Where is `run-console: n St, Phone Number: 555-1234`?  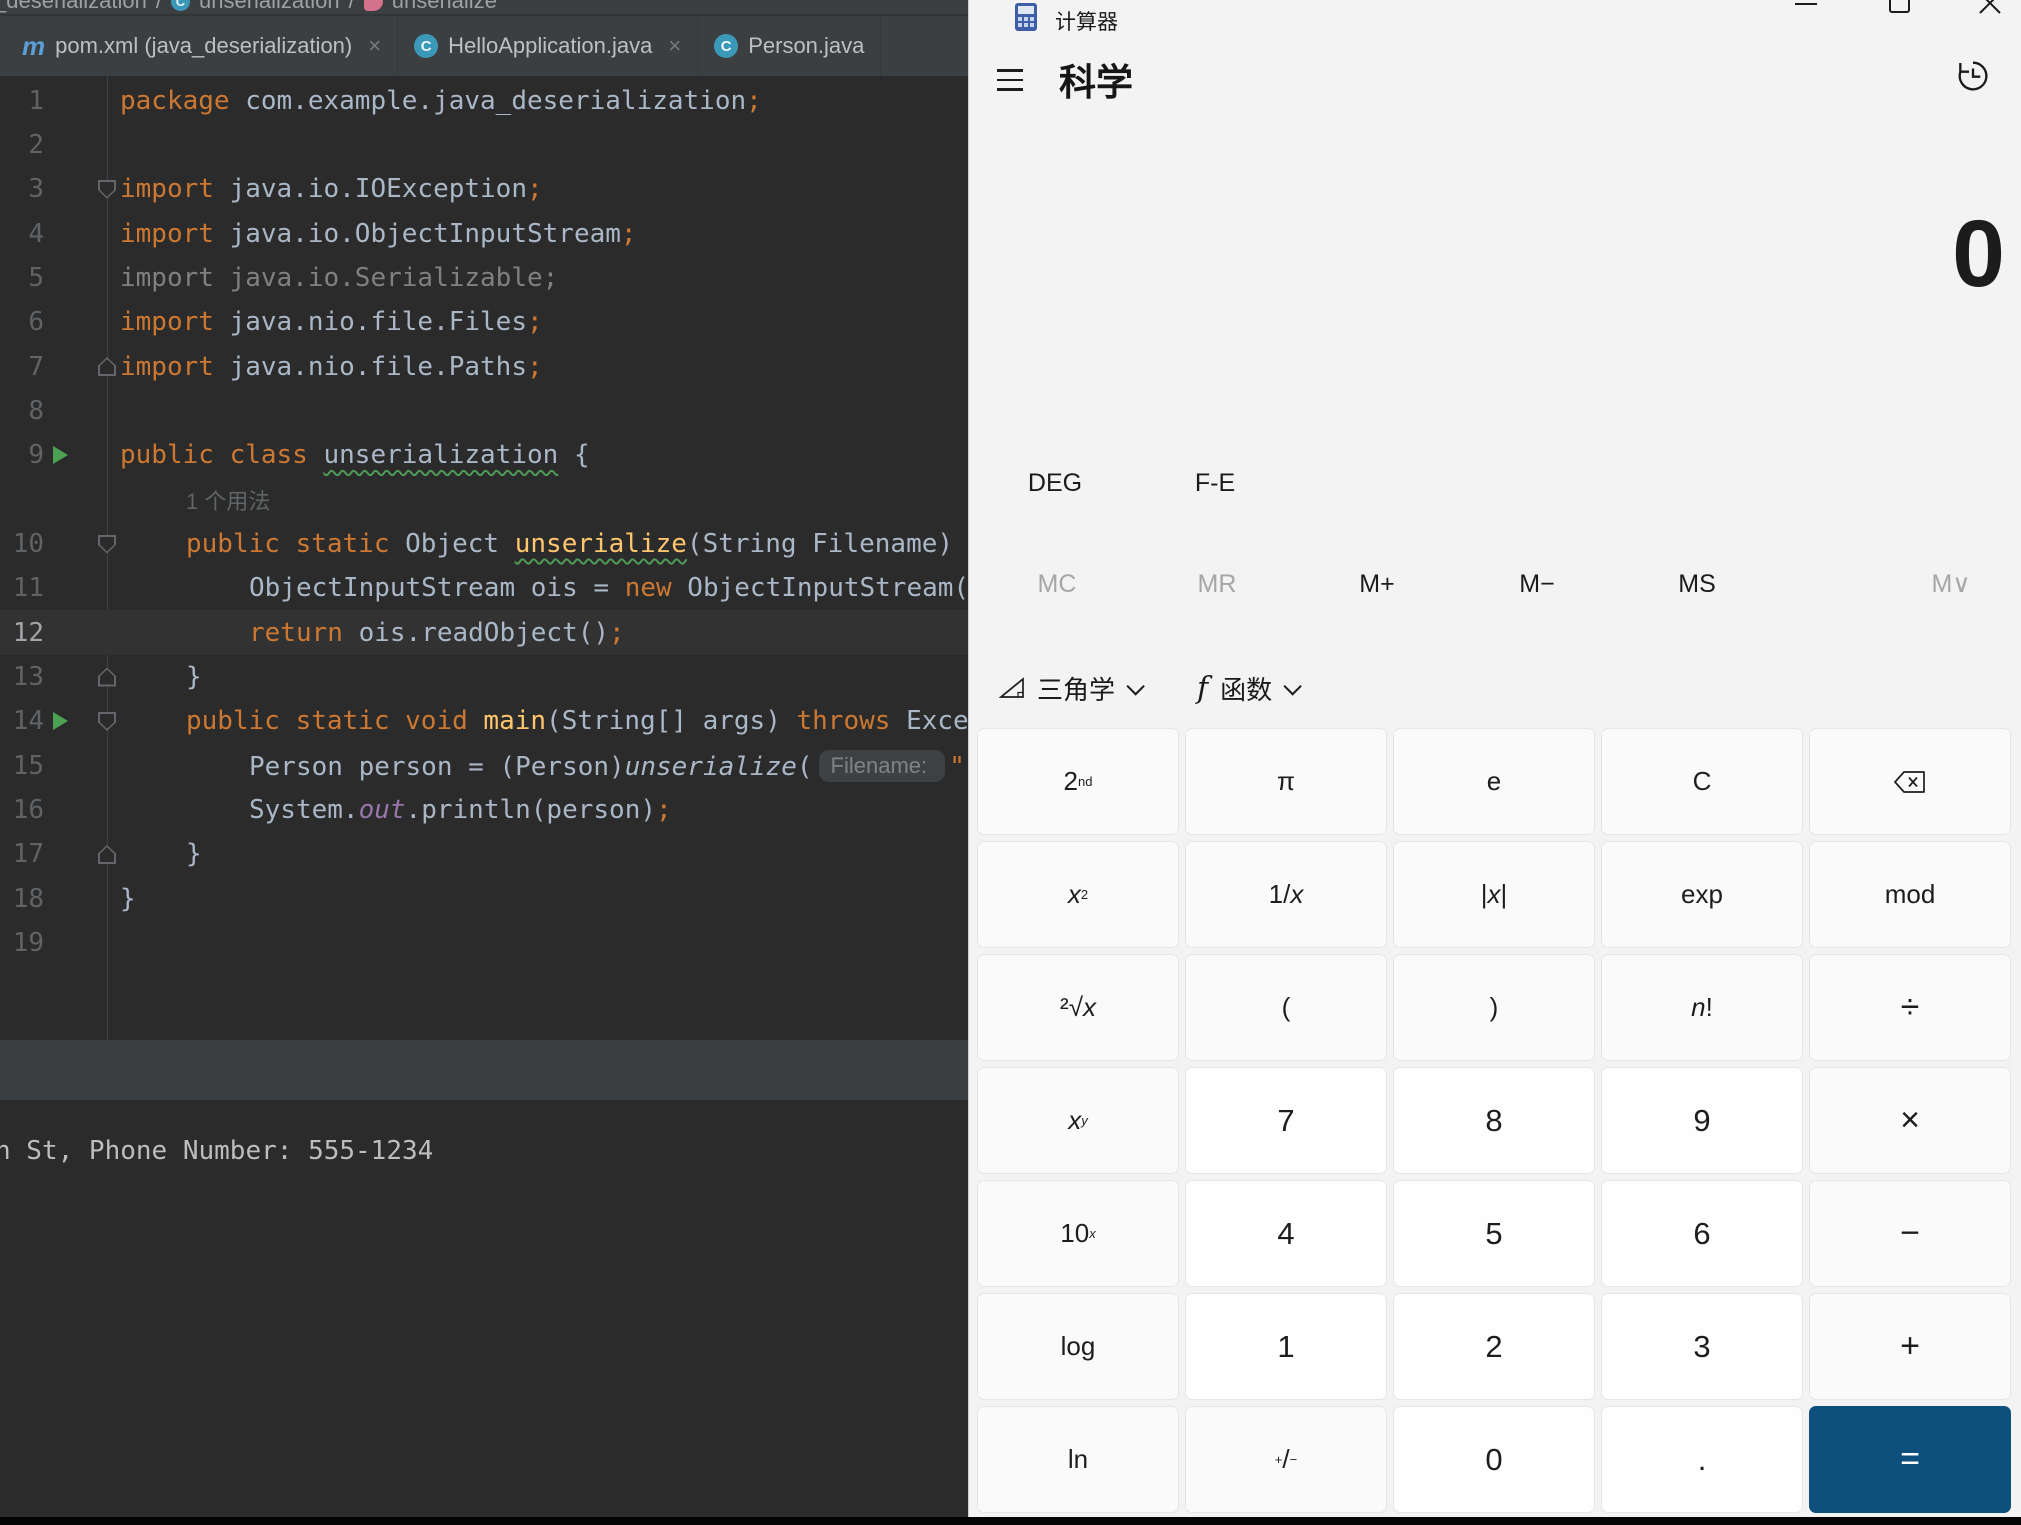 run-console: n St, Phone Number: 555-1234 is located at coordinates (484, 1308).